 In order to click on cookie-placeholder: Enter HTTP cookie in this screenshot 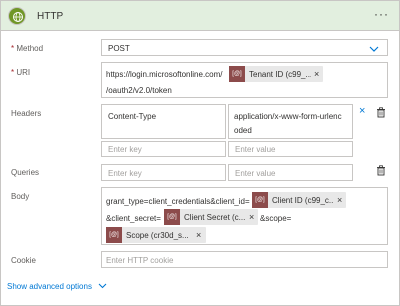, I will do `click(140, 260)`.